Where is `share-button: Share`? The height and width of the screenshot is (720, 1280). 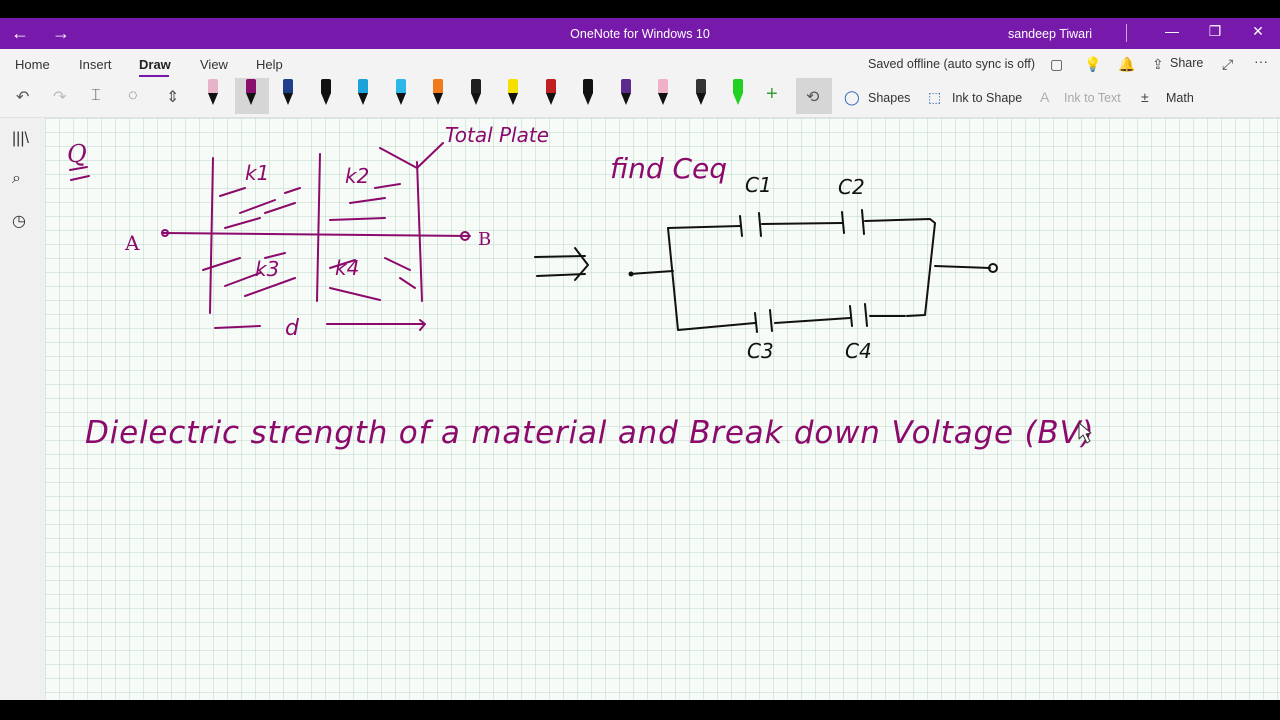
share-button: Share is located at coordinates (1186, 63).